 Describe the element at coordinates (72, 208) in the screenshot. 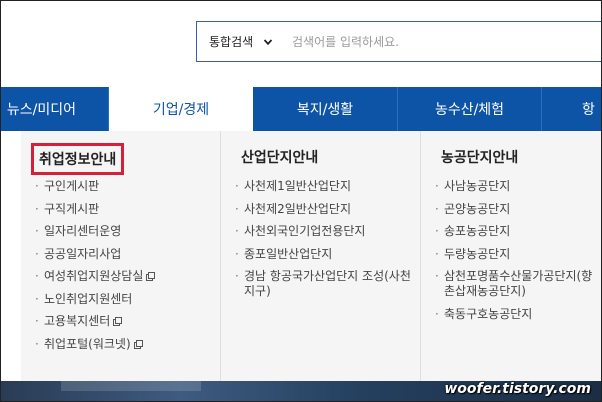

I see `menu-link-label: 구직게시판` at that location.